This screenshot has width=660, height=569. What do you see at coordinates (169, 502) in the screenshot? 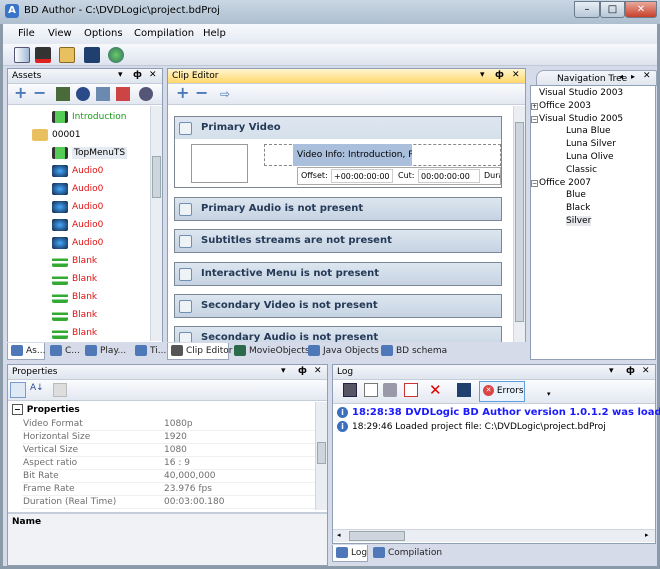
I see `property-row: Duration (Real Time) 00:03:00.180` at bounding box center [169, 502].